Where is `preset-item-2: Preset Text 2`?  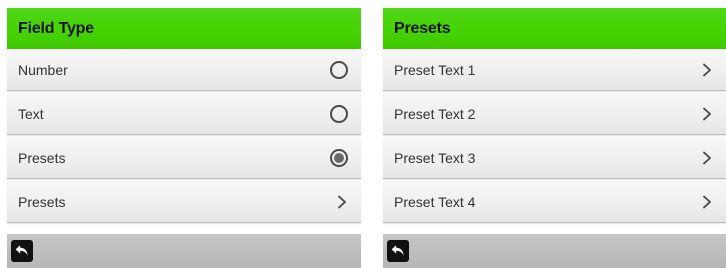
preset-item-2: Preset Text 2 is located at coordinates (554, 114).